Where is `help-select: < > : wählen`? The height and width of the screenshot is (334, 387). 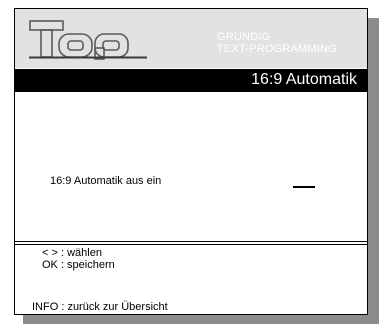 help-select: < > : wählen is located at coordinates (72, 253).